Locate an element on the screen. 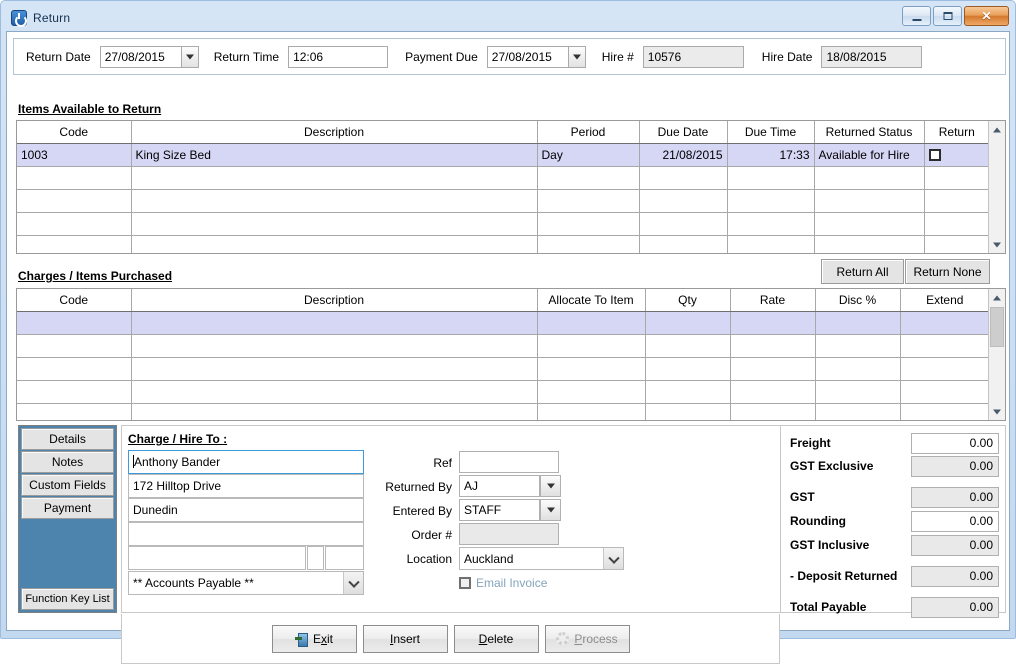 The height and width of the screenshot is (664, 1016). return-none-button: Return None is located at coordinates (947, 271).